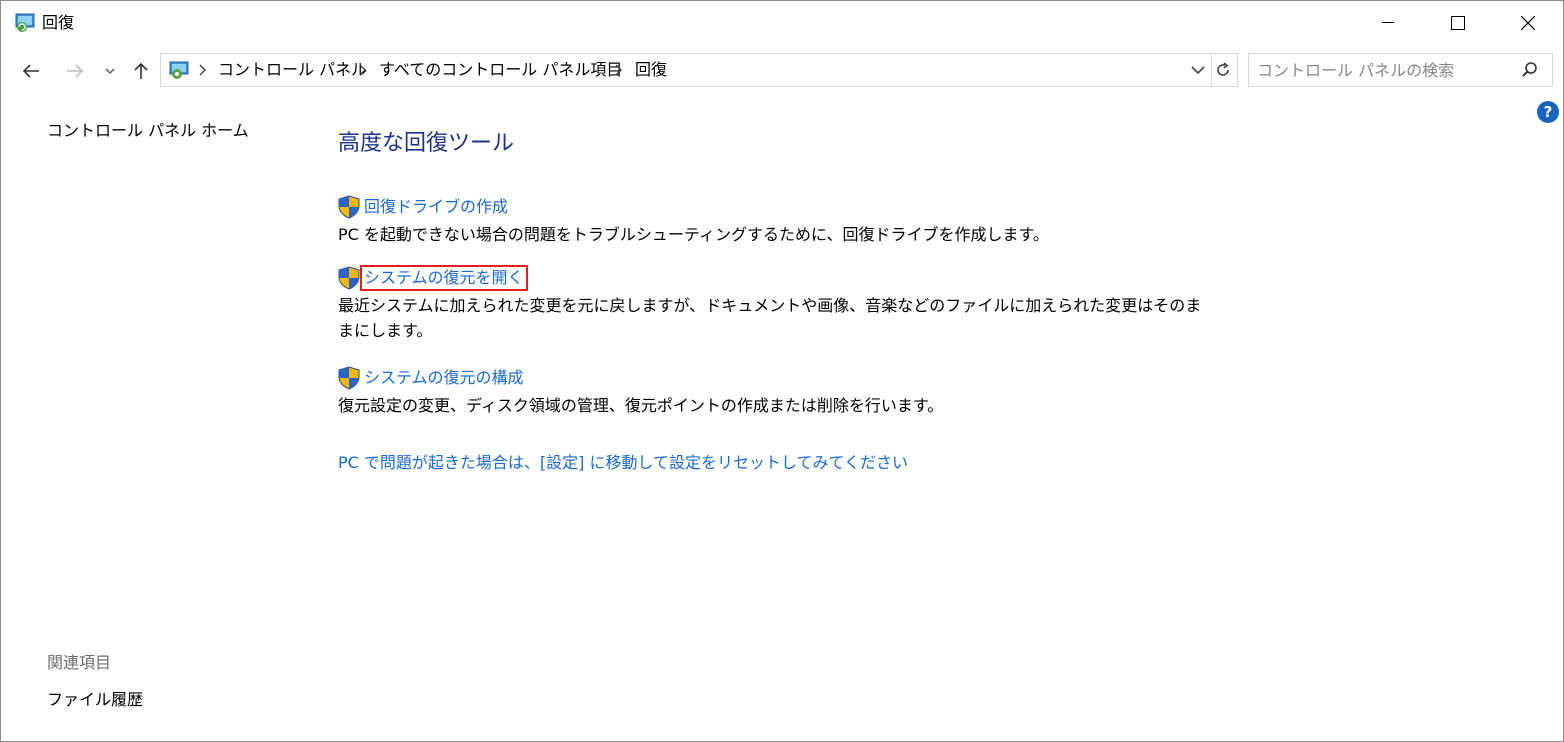 This screenshot has width=1564, height=742. Describe the element at coordinates (686, 70) in the screenshot. I see `address-bar: コントロール パネル すべてのコントロール パネル項目 回復` at that location.